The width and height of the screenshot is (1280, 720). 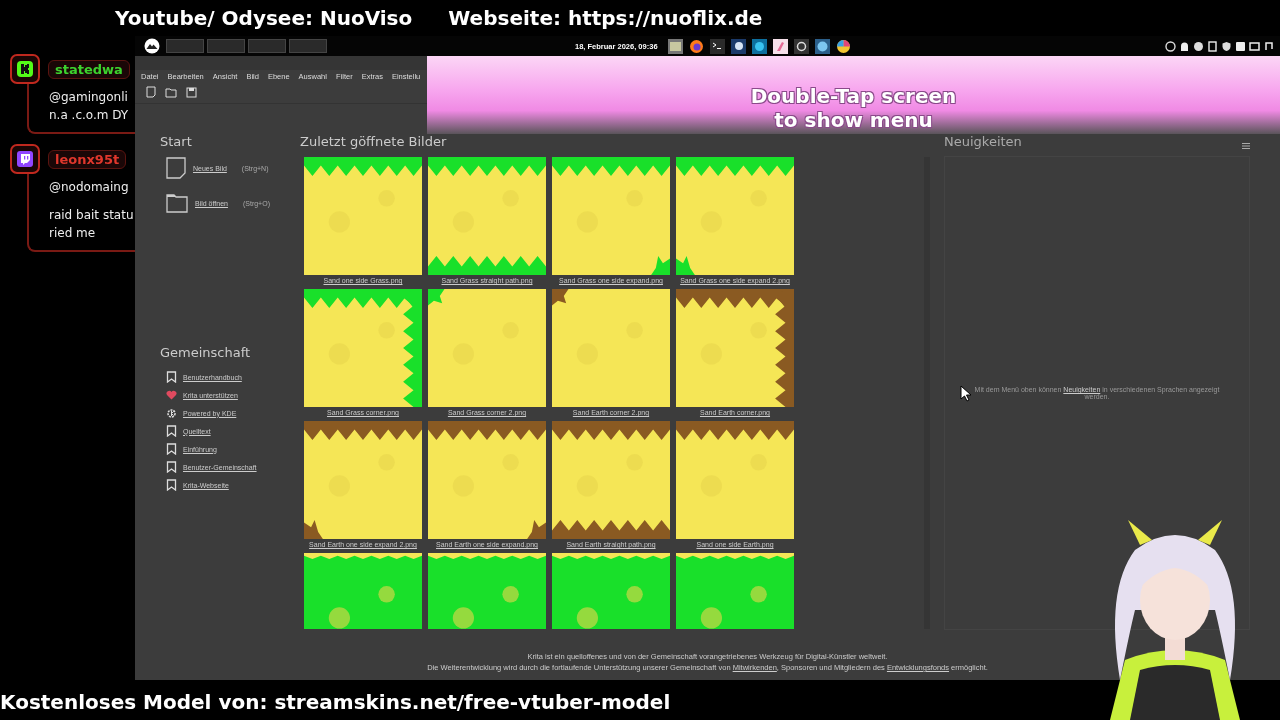 I want to click on shield-tray-icon, so click(x=1226, y=46).